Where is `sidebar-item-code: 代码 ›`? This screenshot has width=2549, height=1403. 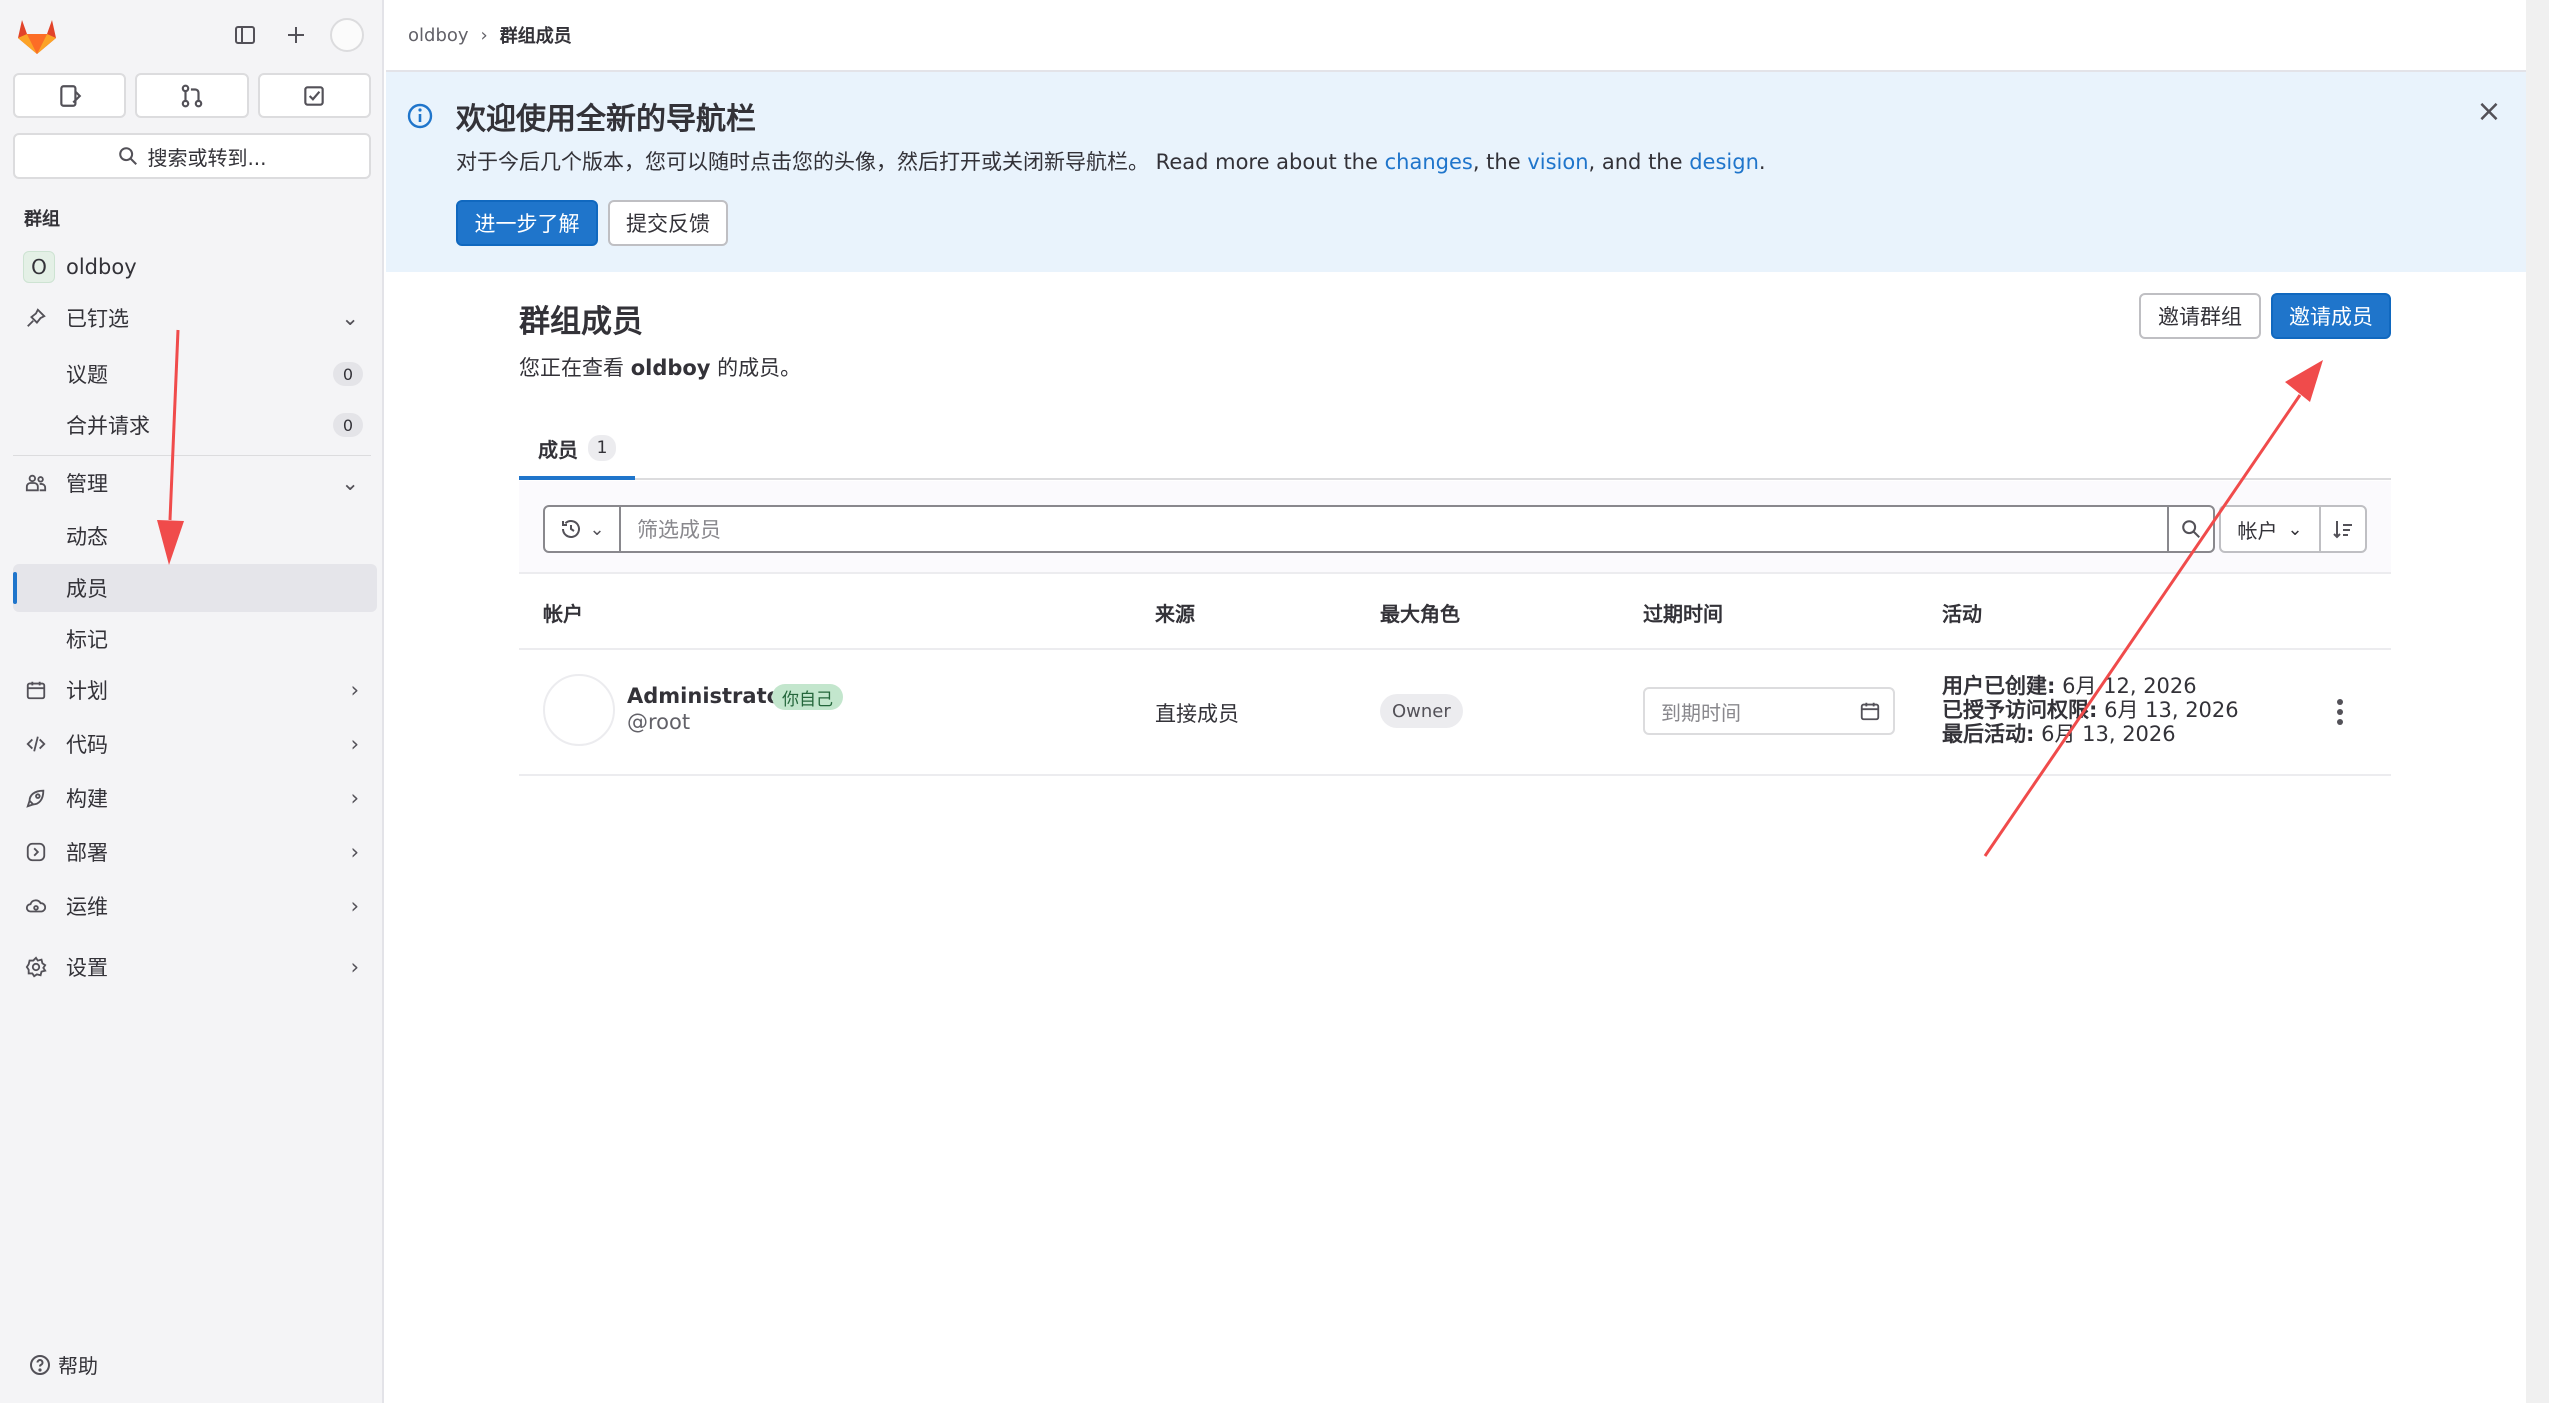 sidebar-item-code: 代码 › is located at coordinates (195, 744).